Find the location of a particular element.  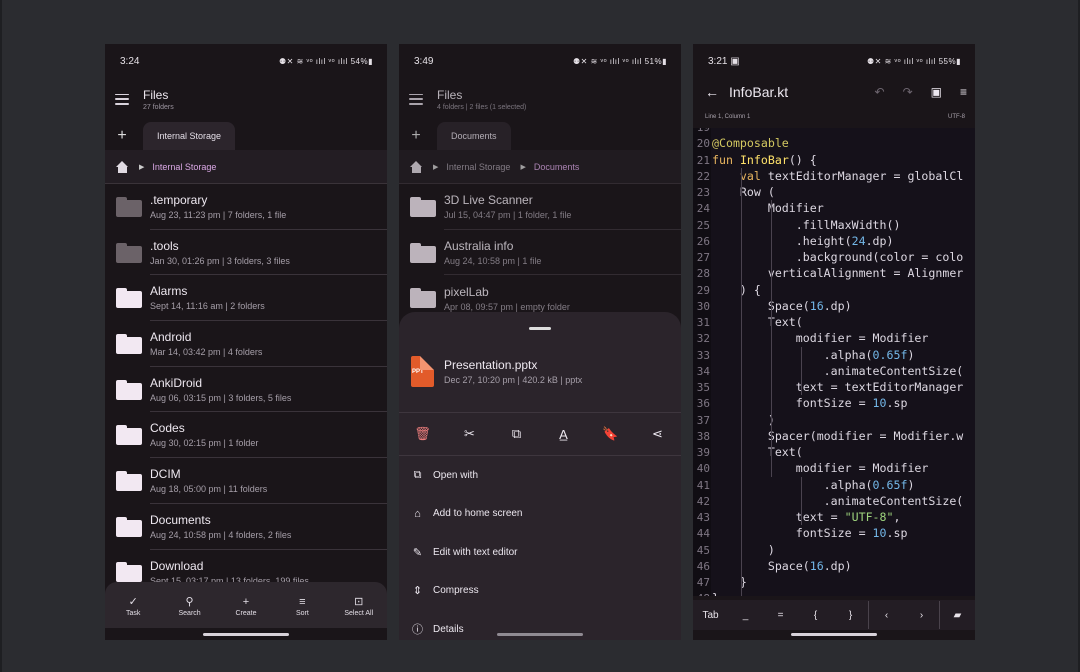

menu-icon: ≡ is located at coordinates (963, 92).